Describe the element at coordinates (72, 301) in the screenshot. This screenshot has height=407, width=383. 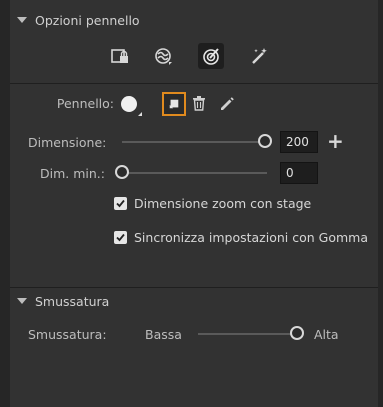
I see `smoothing-title: Smussatura` at that location.